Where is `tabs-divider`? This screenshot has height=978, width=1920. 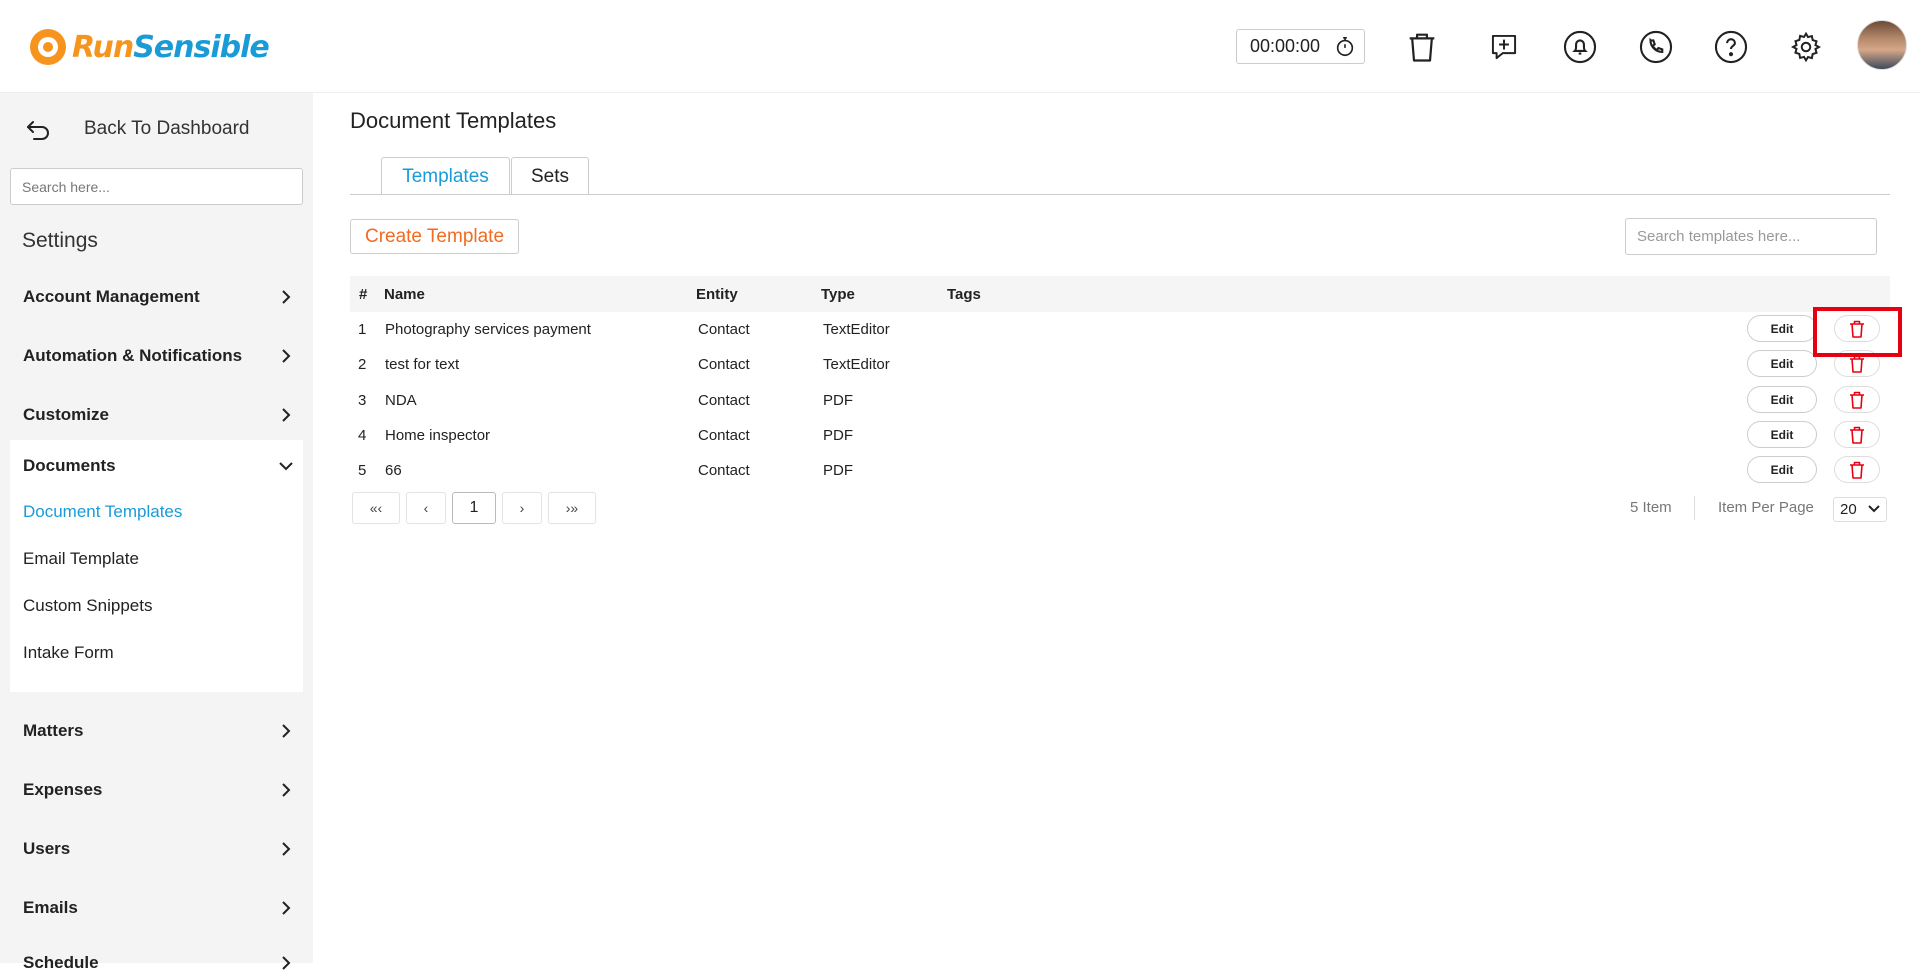
tabs-divider is located at coordinates (1120, 194).